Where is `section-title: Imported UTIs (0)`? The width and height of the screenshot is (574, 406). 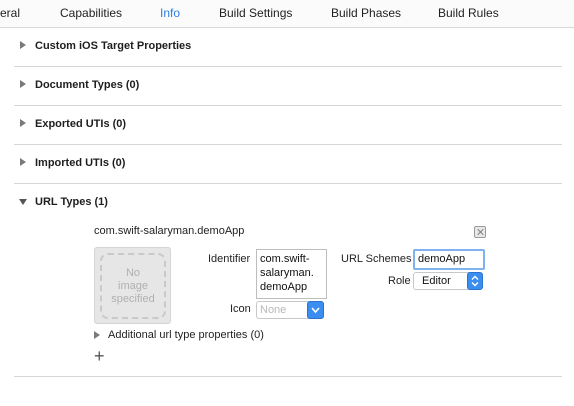 section-title: Imported UTIs (0) is located at coordinates (80, 163).